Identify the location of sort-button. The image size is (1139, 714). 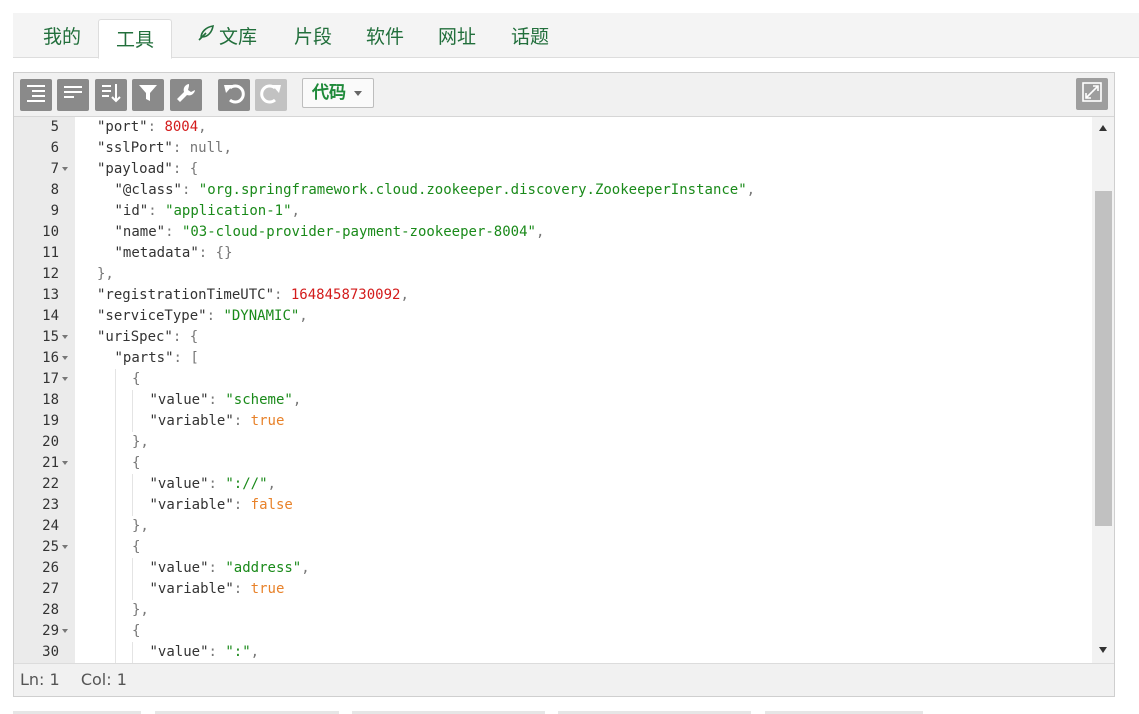
(111, 95).